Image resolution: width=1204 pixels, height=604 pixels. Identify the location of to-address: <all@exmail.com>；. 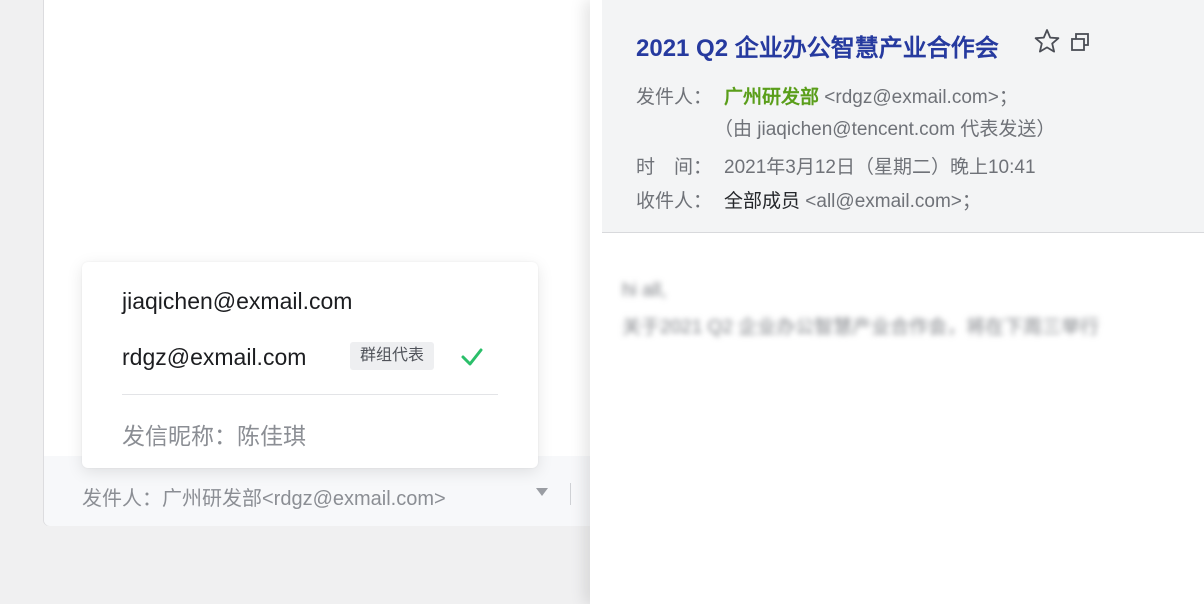
(893, 201).